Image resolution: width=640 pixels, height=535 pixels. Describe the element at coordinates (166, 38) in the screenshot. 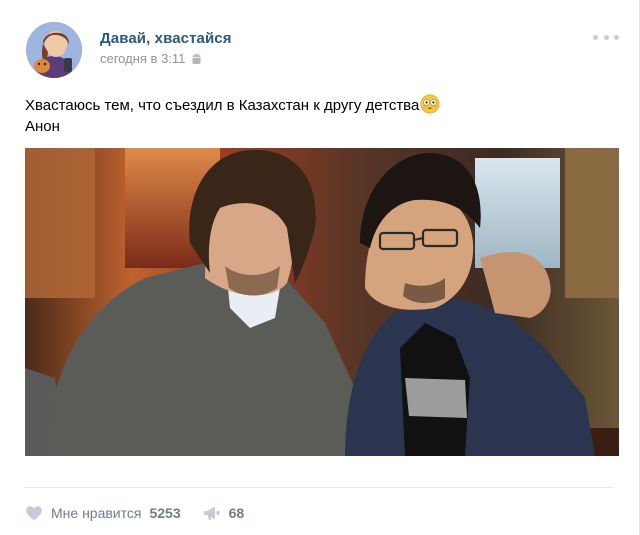

I see `author-name: Давай, хвастайся` at that location.